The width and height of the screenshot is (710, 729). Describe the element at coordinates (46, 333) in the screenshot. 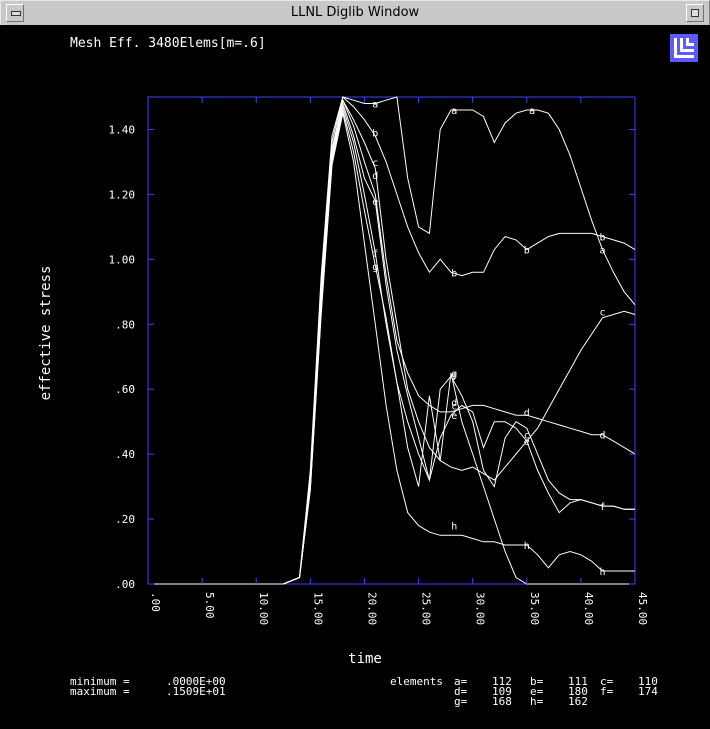

I see `y-axis-label: effective stress` at that location.